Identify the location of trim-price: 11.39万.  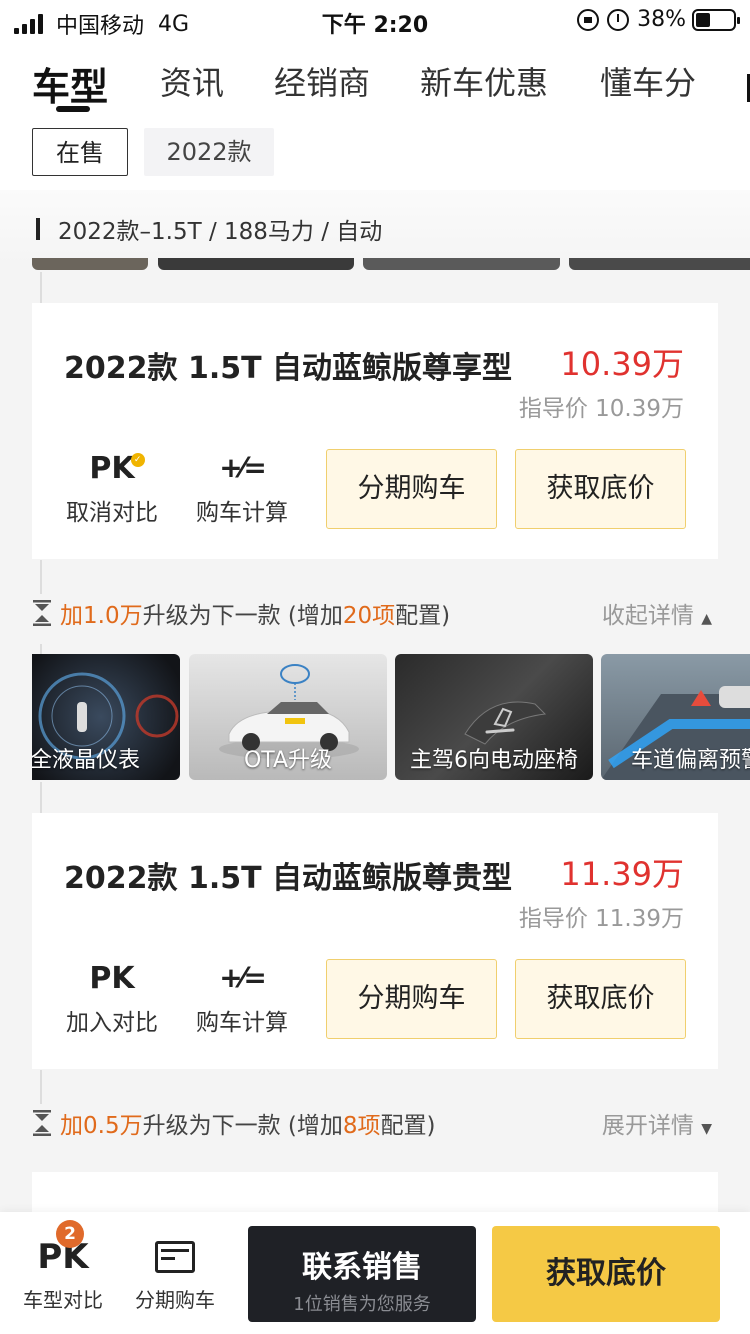
(622, 874).